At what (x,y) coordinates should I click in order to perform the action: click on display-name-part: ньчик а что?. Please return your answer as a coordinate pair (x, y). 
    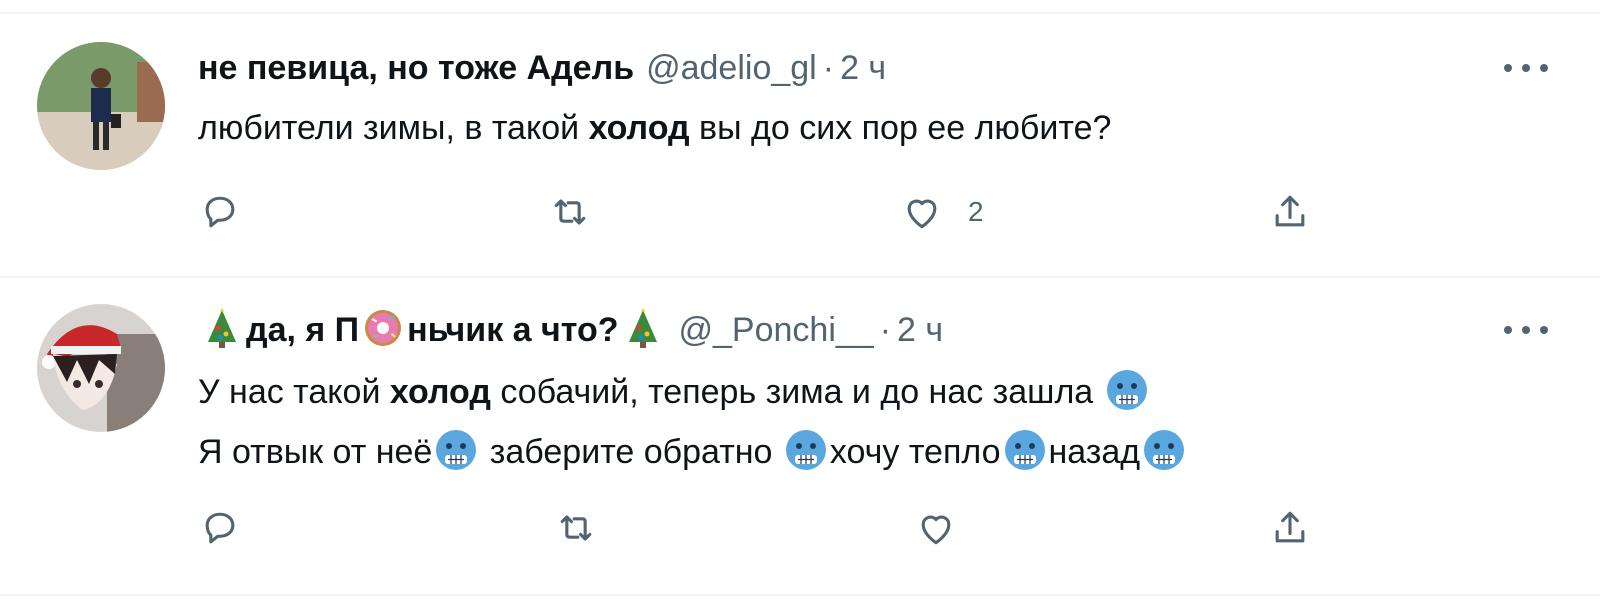
    Looking at the image, I should click on (513, 330).